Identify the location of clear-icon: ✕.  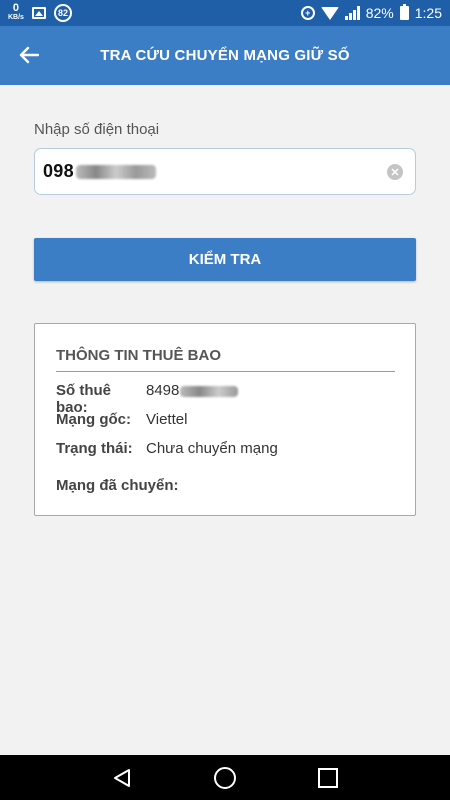
(395, 172).